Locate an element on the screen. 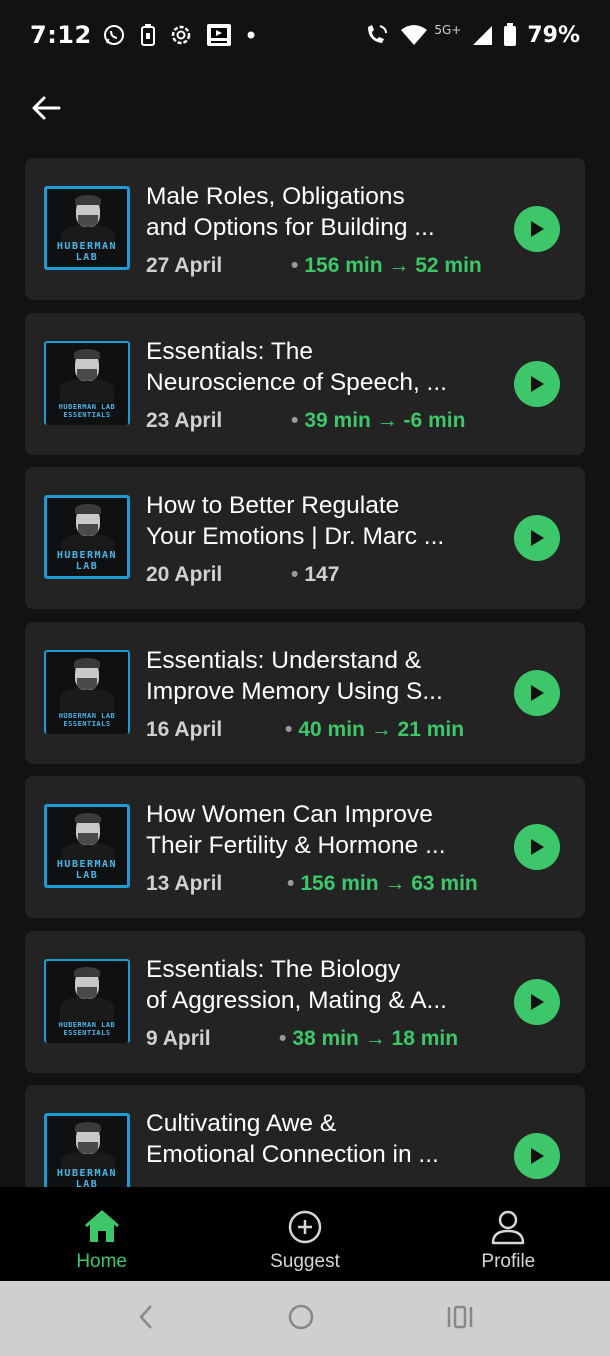 This screenshot has width=610, height=1356. network-type: 5G+ is located at coordinates (448, 30).